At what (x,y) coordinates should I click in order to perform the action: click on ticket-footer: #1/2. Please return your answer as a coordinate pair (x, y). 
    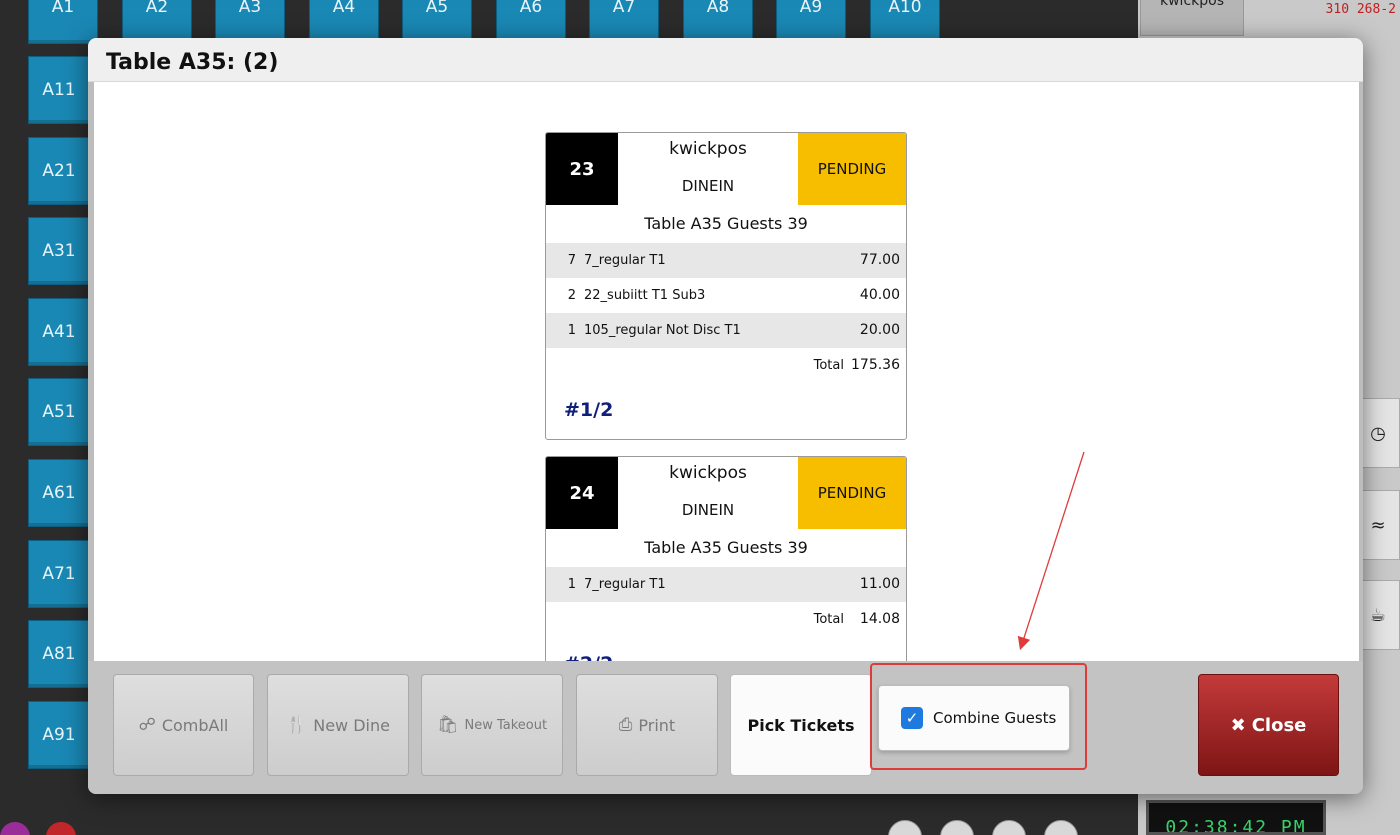
    Looking at the image, I should click on (726, 411).